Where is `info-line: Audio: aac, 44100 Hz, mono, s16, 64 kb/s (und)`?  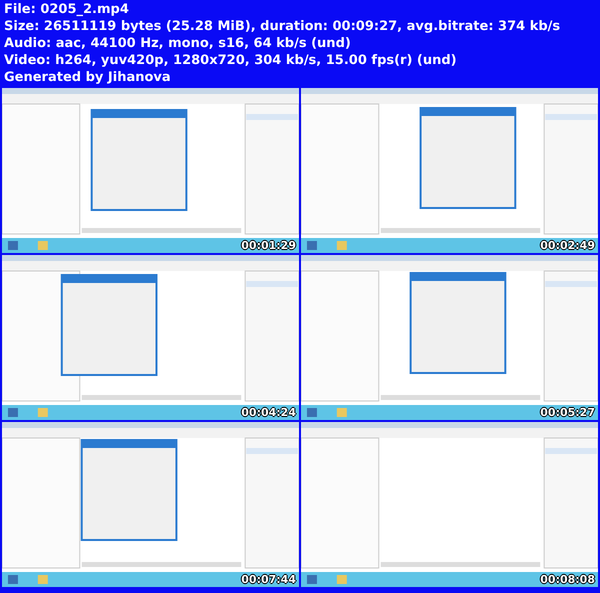 info-line: Audio: aac, 44100 Hz, mono, s16, 64 kb/s (und) is located at coordinates (177, 43).